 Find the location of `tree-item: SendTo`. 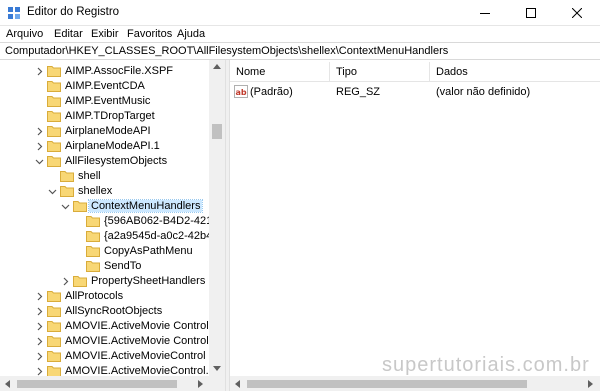

tree-item: SendTo is located at coordinates (105, 266).